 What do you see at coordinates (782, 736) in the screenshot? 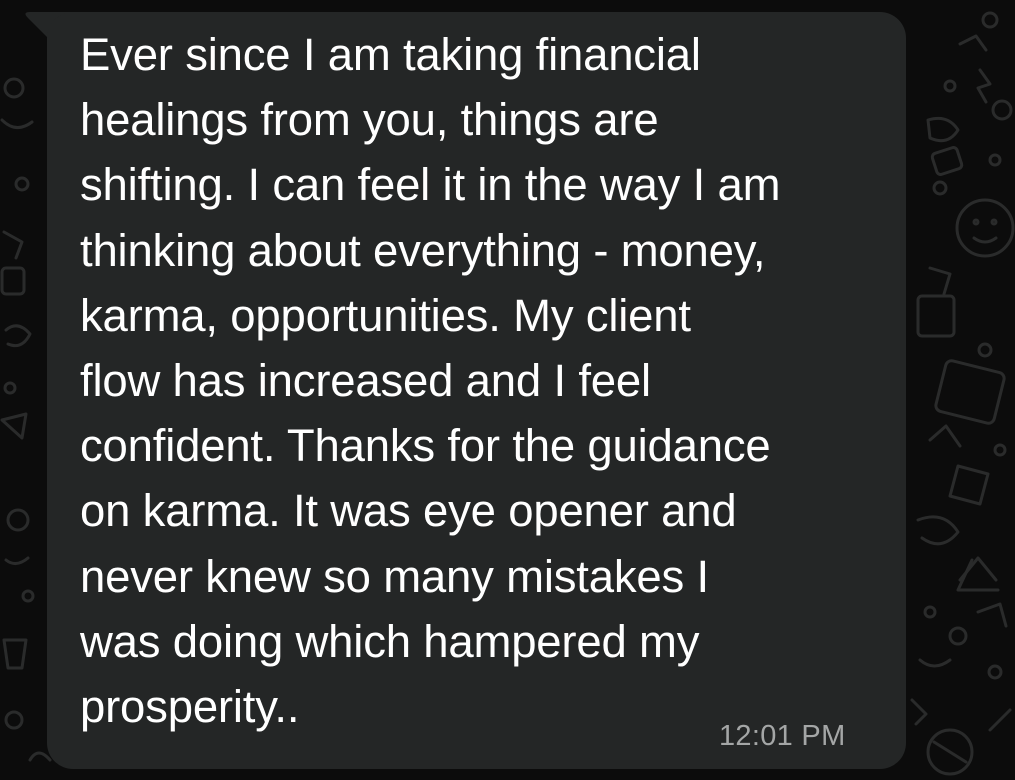
I see `message-timestamp: 12:01 PM` at bounding box center [782, 736].